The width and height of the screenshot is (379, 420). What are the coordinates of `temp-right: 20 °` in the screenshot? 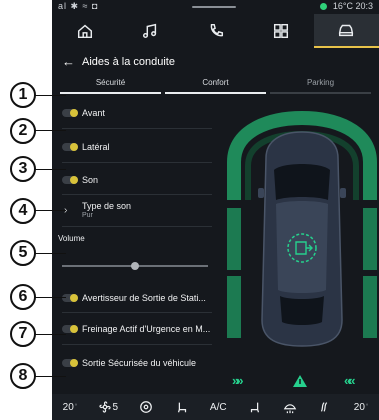 It's located at (361, 407).